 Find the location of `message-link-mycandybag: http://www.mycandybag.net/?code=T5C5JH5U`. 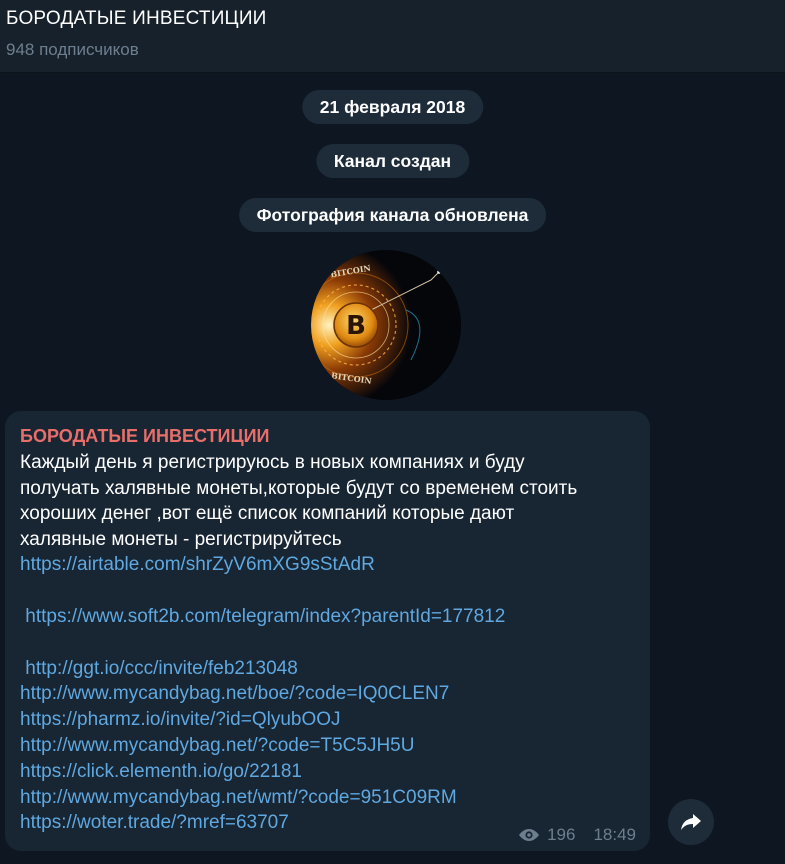

message-link-mycandybag: http://www.mycandybag.net/?code=T5C5JH5U is located at coordinates (327, 746).